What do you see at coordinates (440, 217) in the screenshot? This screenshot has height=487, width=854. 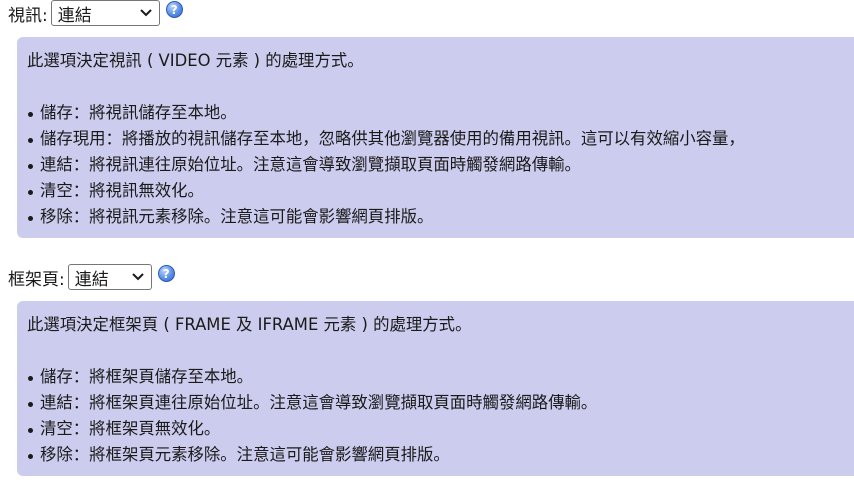 I see `list-item: 移除：將視訊元素移除。注意這可能會影響網頁排版。` at bounding box center [440, 217].